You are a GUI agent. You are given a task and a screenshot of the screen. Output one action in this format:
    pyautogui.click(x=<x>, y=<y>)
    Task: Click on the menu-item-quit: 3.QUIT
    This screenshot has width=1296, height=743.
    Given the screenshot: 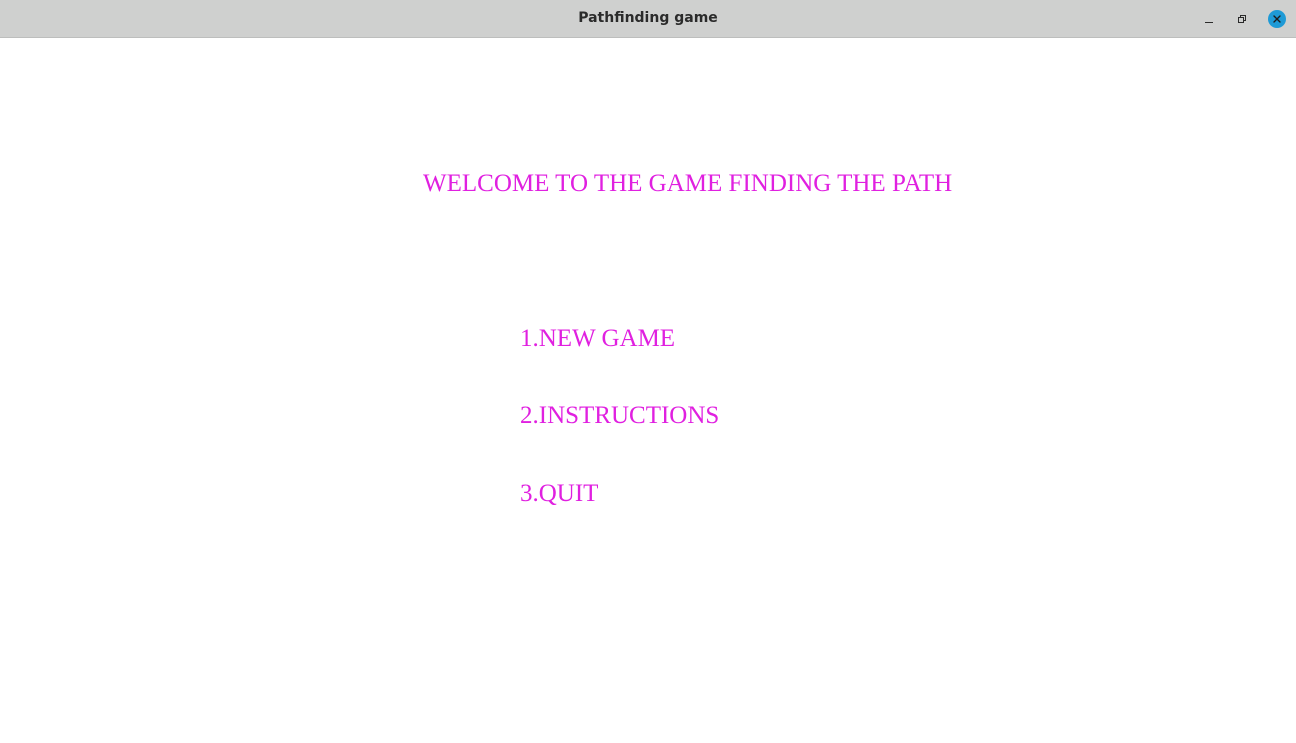 What is the action you would take?
    pyautogui.click(x=559, y=493)
    